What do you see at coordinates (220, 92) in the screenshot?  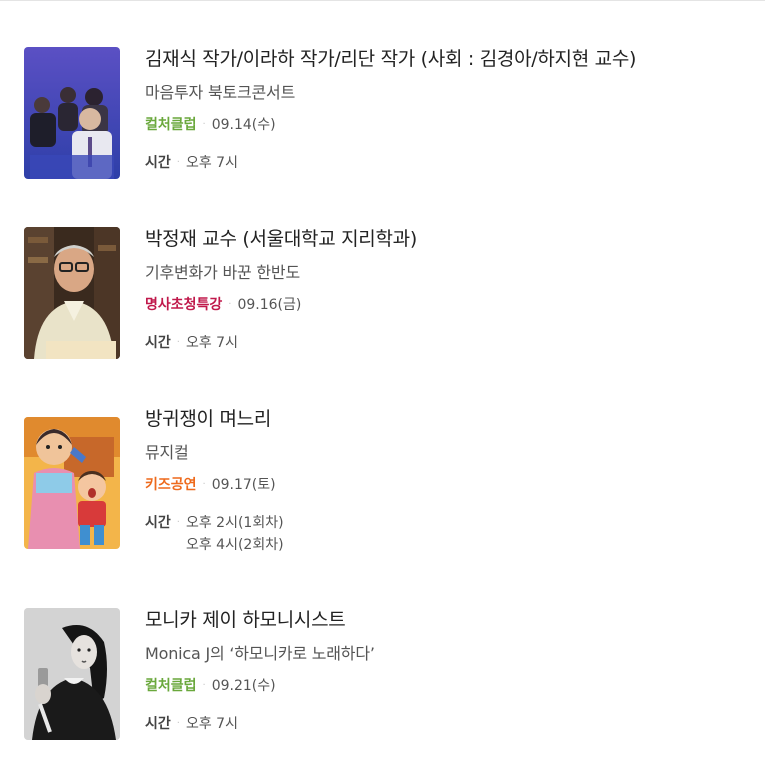 I see `event-subtitle: 마음투자 북토크콘서트` at bounding box center [220, 92].